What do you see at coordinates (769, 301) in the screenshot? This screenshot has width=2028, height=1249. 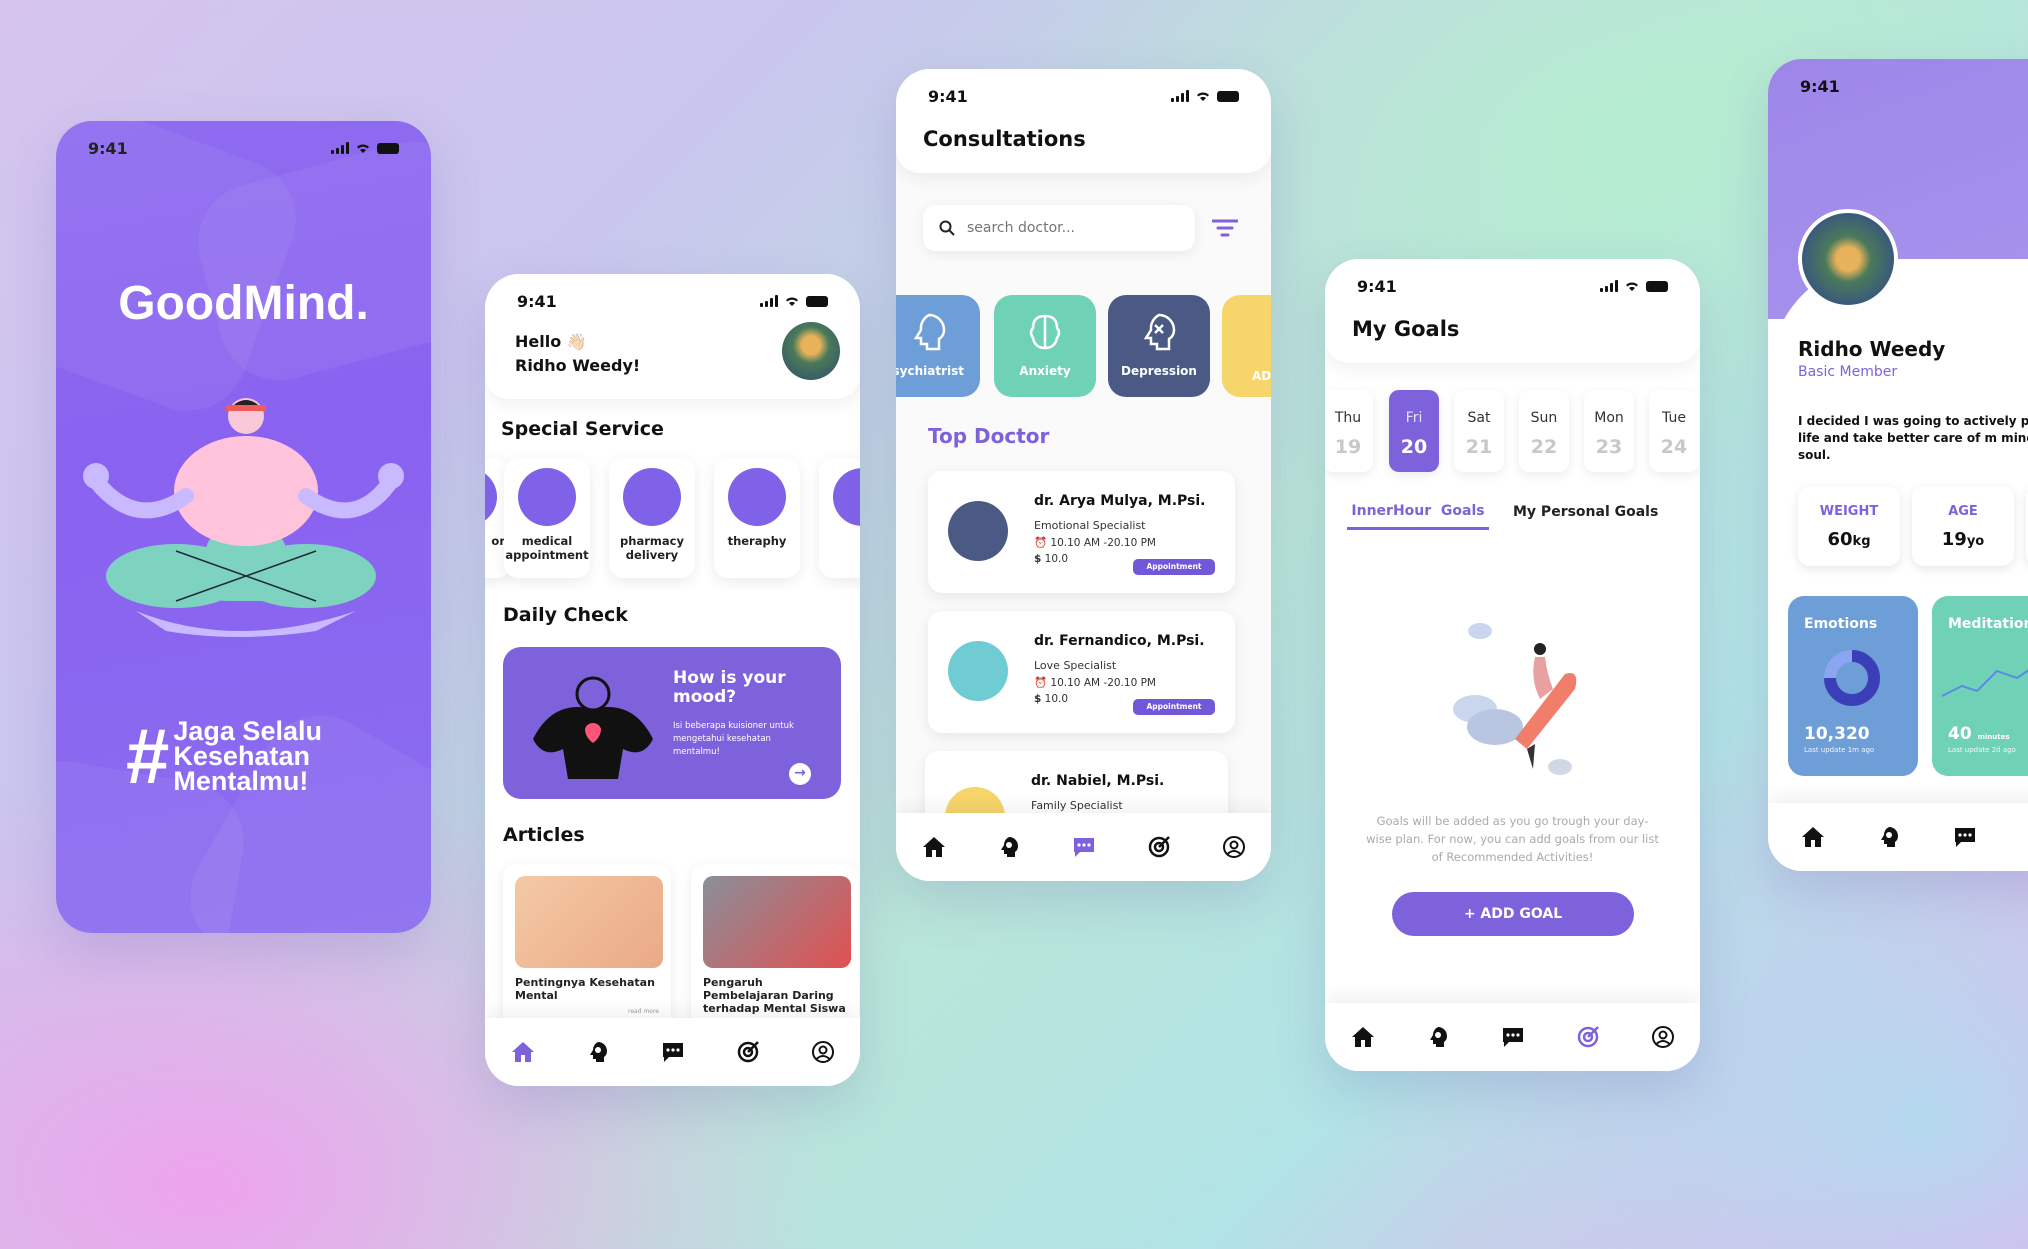 I see `signal-icon` at bounding box center [769, 301].